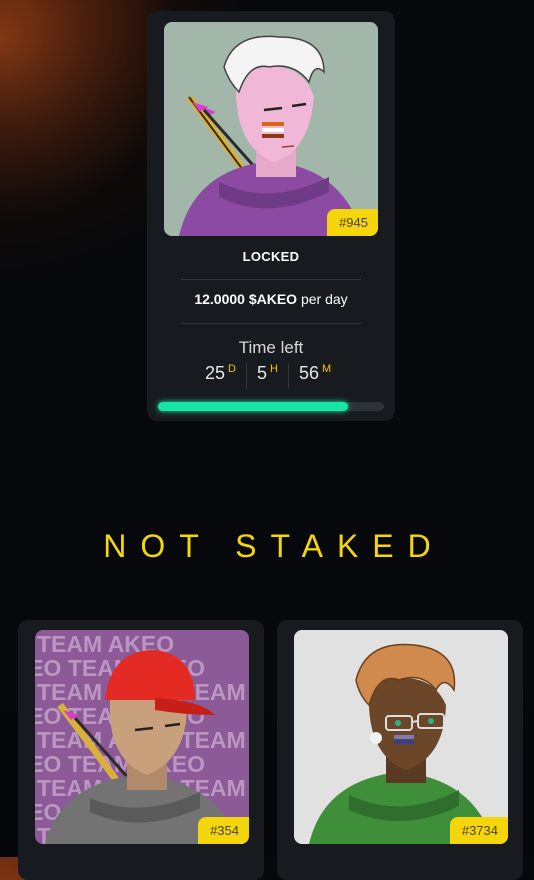 This screenshot has height=880, width=534. What do you see at coordinates (271, 256) in the screenshot?
I see `stake-status: LOCKED` at bounding box center [271, 256].